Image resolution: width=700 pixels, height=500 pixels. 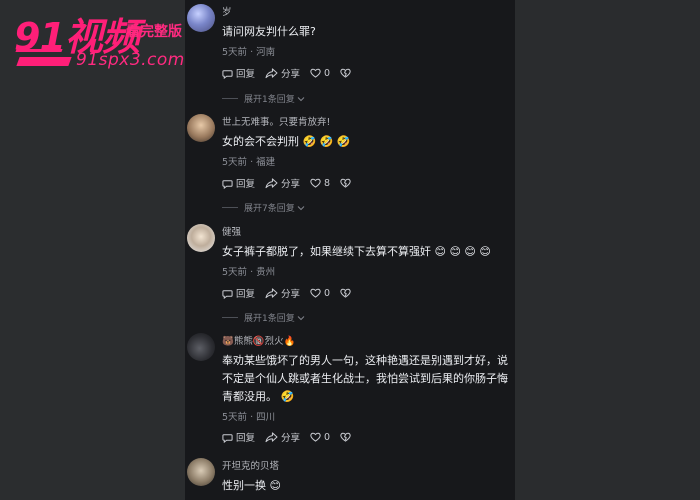 I want to click on comment-username: 岁, so click(x=227, y=11).